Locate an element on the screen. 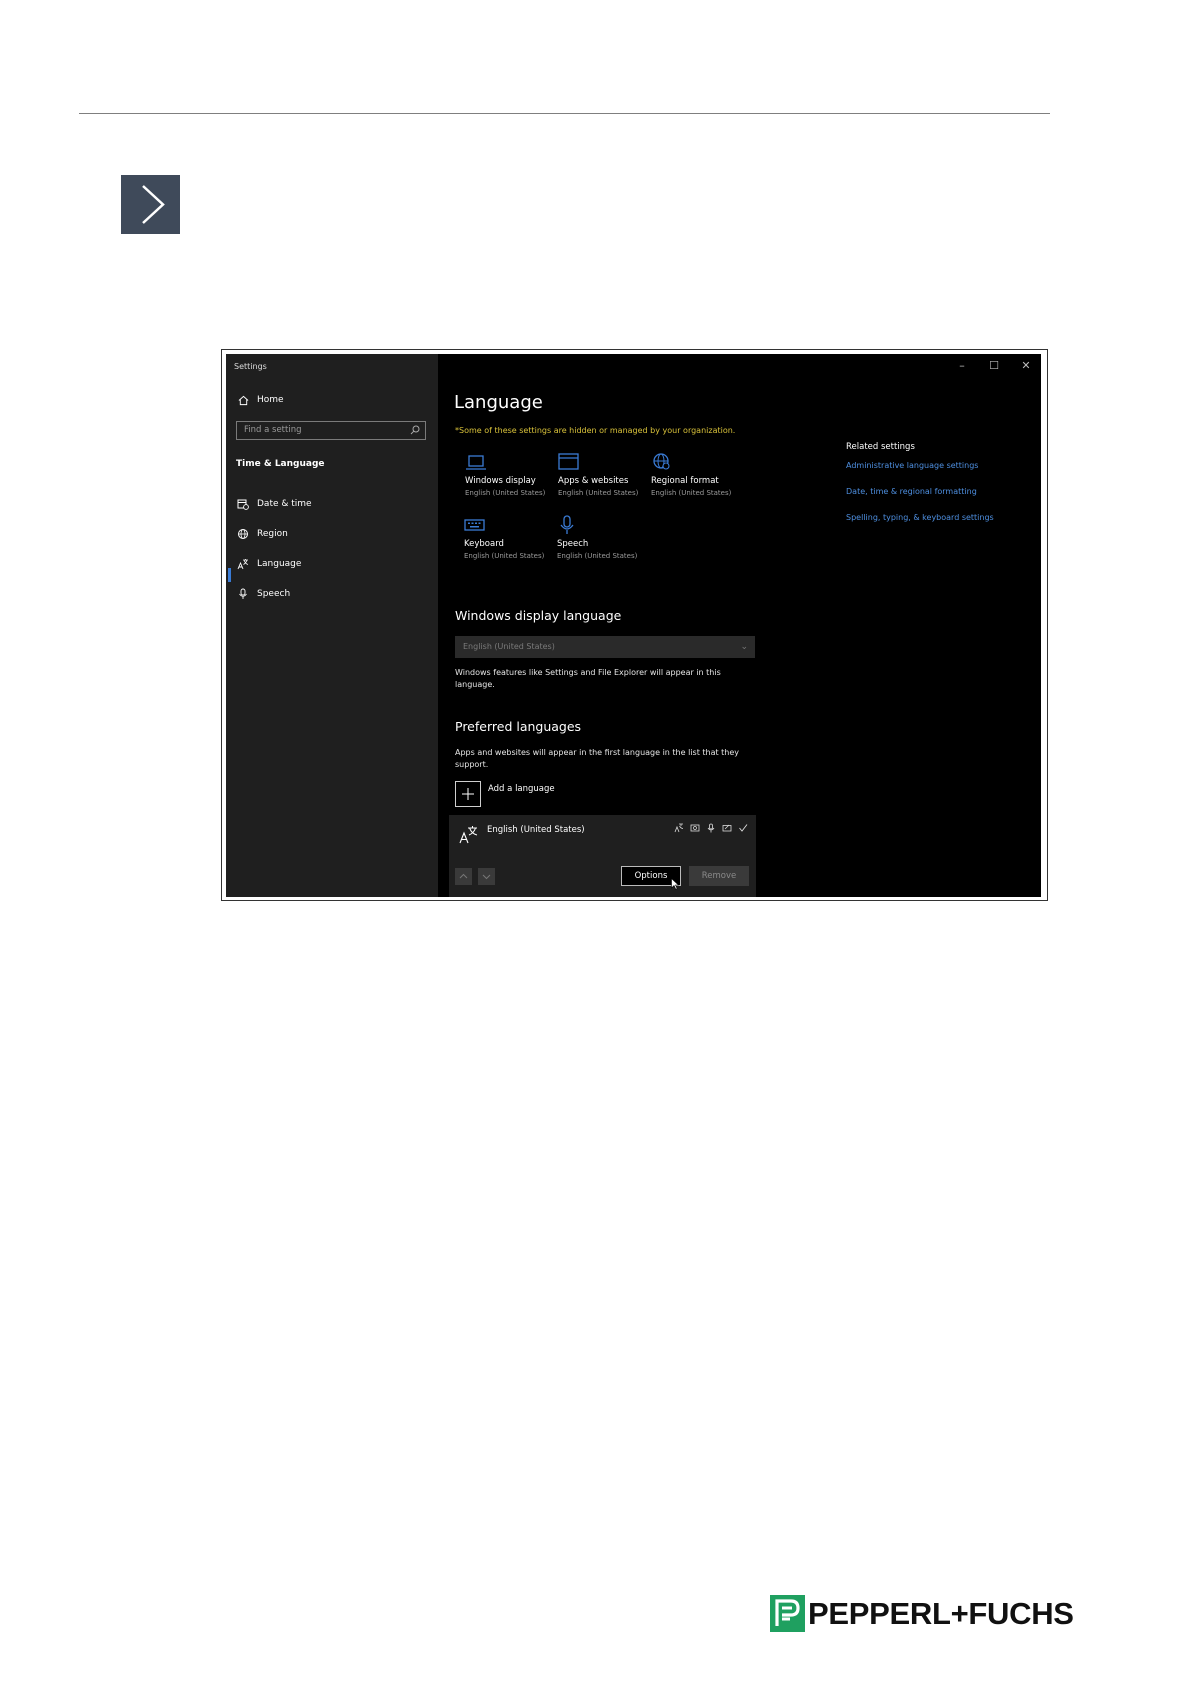 This screenshot has width=1190, height=1684. text-to-speech-feature-icon is located at coordinates (694, 827).